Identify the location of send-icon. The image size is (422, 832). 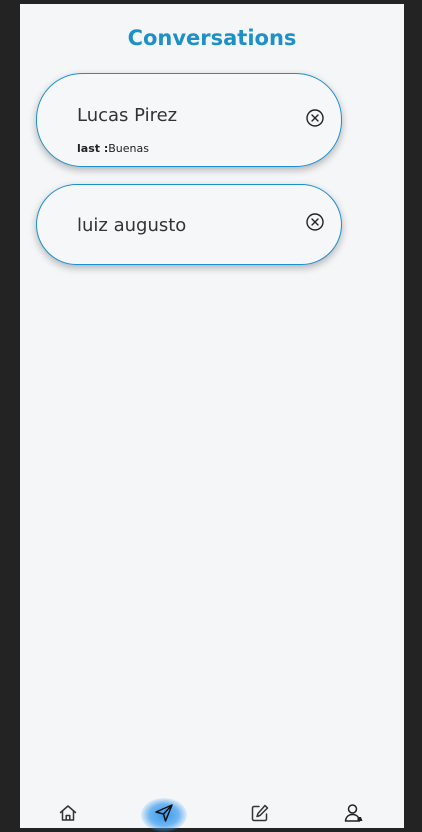
(164, 813).